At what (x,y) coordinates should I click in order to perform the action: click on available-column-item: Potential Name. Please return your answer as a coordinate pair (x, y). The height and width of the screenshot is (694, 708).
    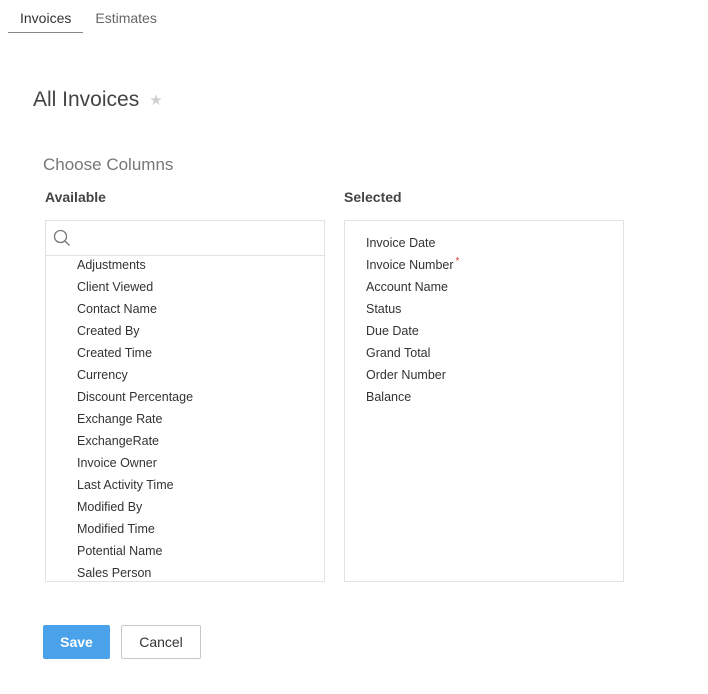
    Looking at the image, I should click on (185, 553).